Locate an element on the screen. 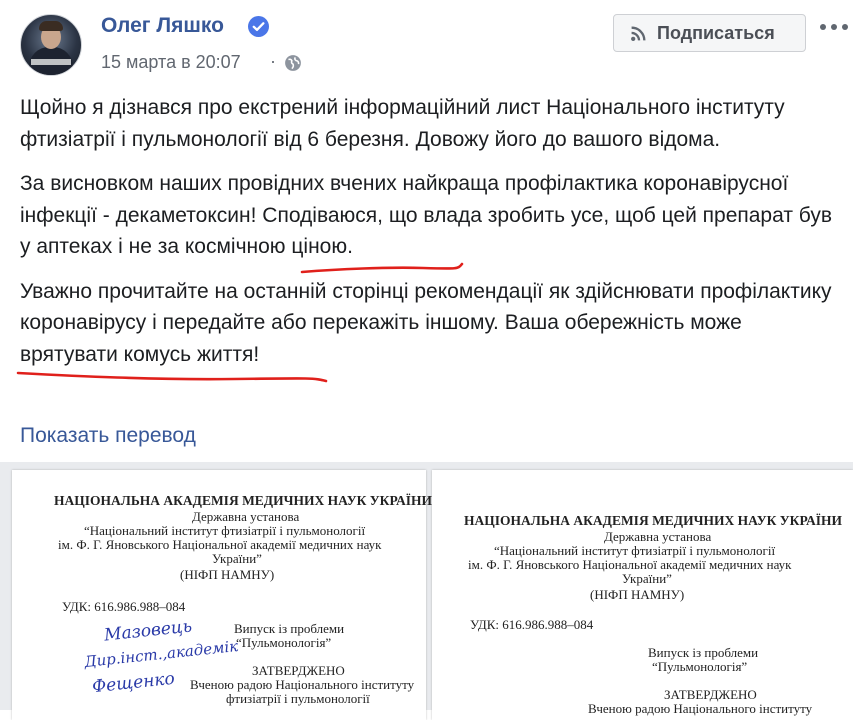 The height and width of the screenshot is (720, 853). doc-council-2: фтизіатрії і пульмонології is located at coordinates (298, 698).